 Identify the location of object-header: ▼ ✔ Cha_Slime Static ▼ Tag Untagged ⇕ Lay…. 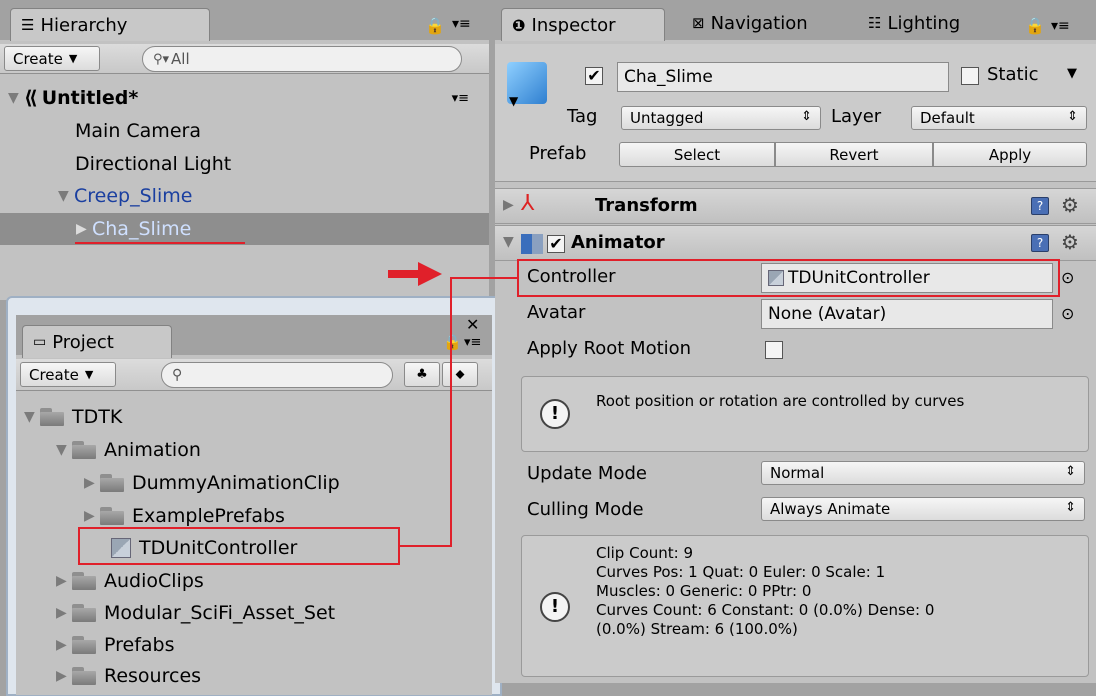
(795, 113).